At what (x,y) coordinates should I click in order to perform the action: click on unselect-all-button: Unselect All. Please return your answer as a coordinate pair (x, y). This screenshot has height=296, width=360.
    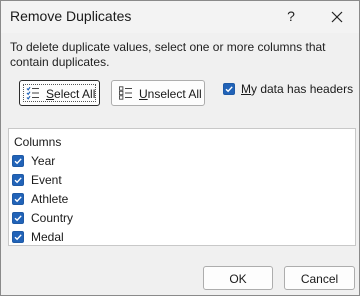
    Looking at the image, I should click on (158, 93).